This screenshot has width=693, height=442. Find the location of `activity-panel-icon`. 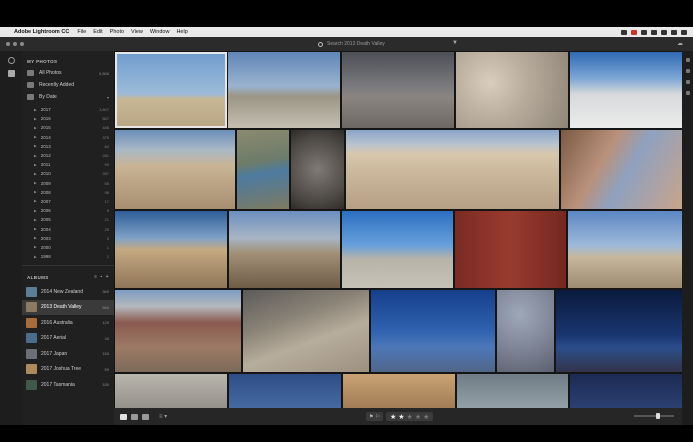

activity-panel-icon is located at coordinates (687, 93).